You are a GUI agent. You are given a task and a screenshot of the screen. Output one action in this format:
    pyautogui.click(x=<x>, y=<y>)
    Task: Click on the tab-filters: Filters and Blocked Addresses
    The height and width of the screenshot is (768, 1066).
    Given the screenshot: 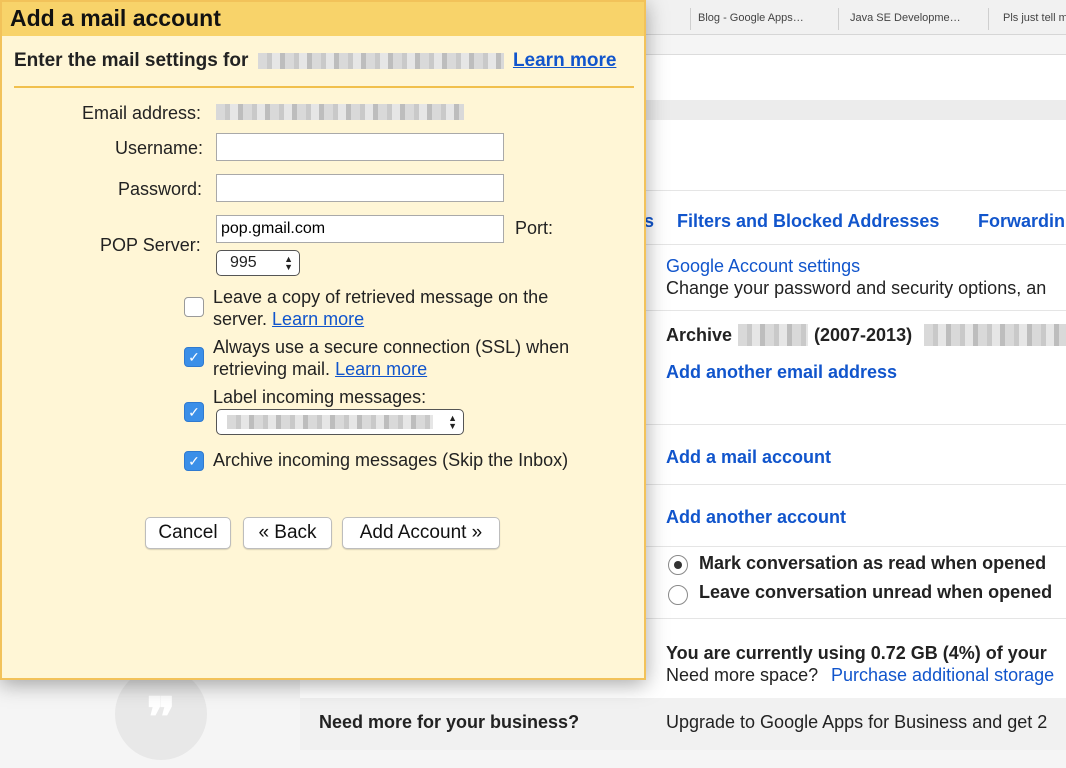 What is the action you would take?
    pyautogui.click(x=808, y=221)
    